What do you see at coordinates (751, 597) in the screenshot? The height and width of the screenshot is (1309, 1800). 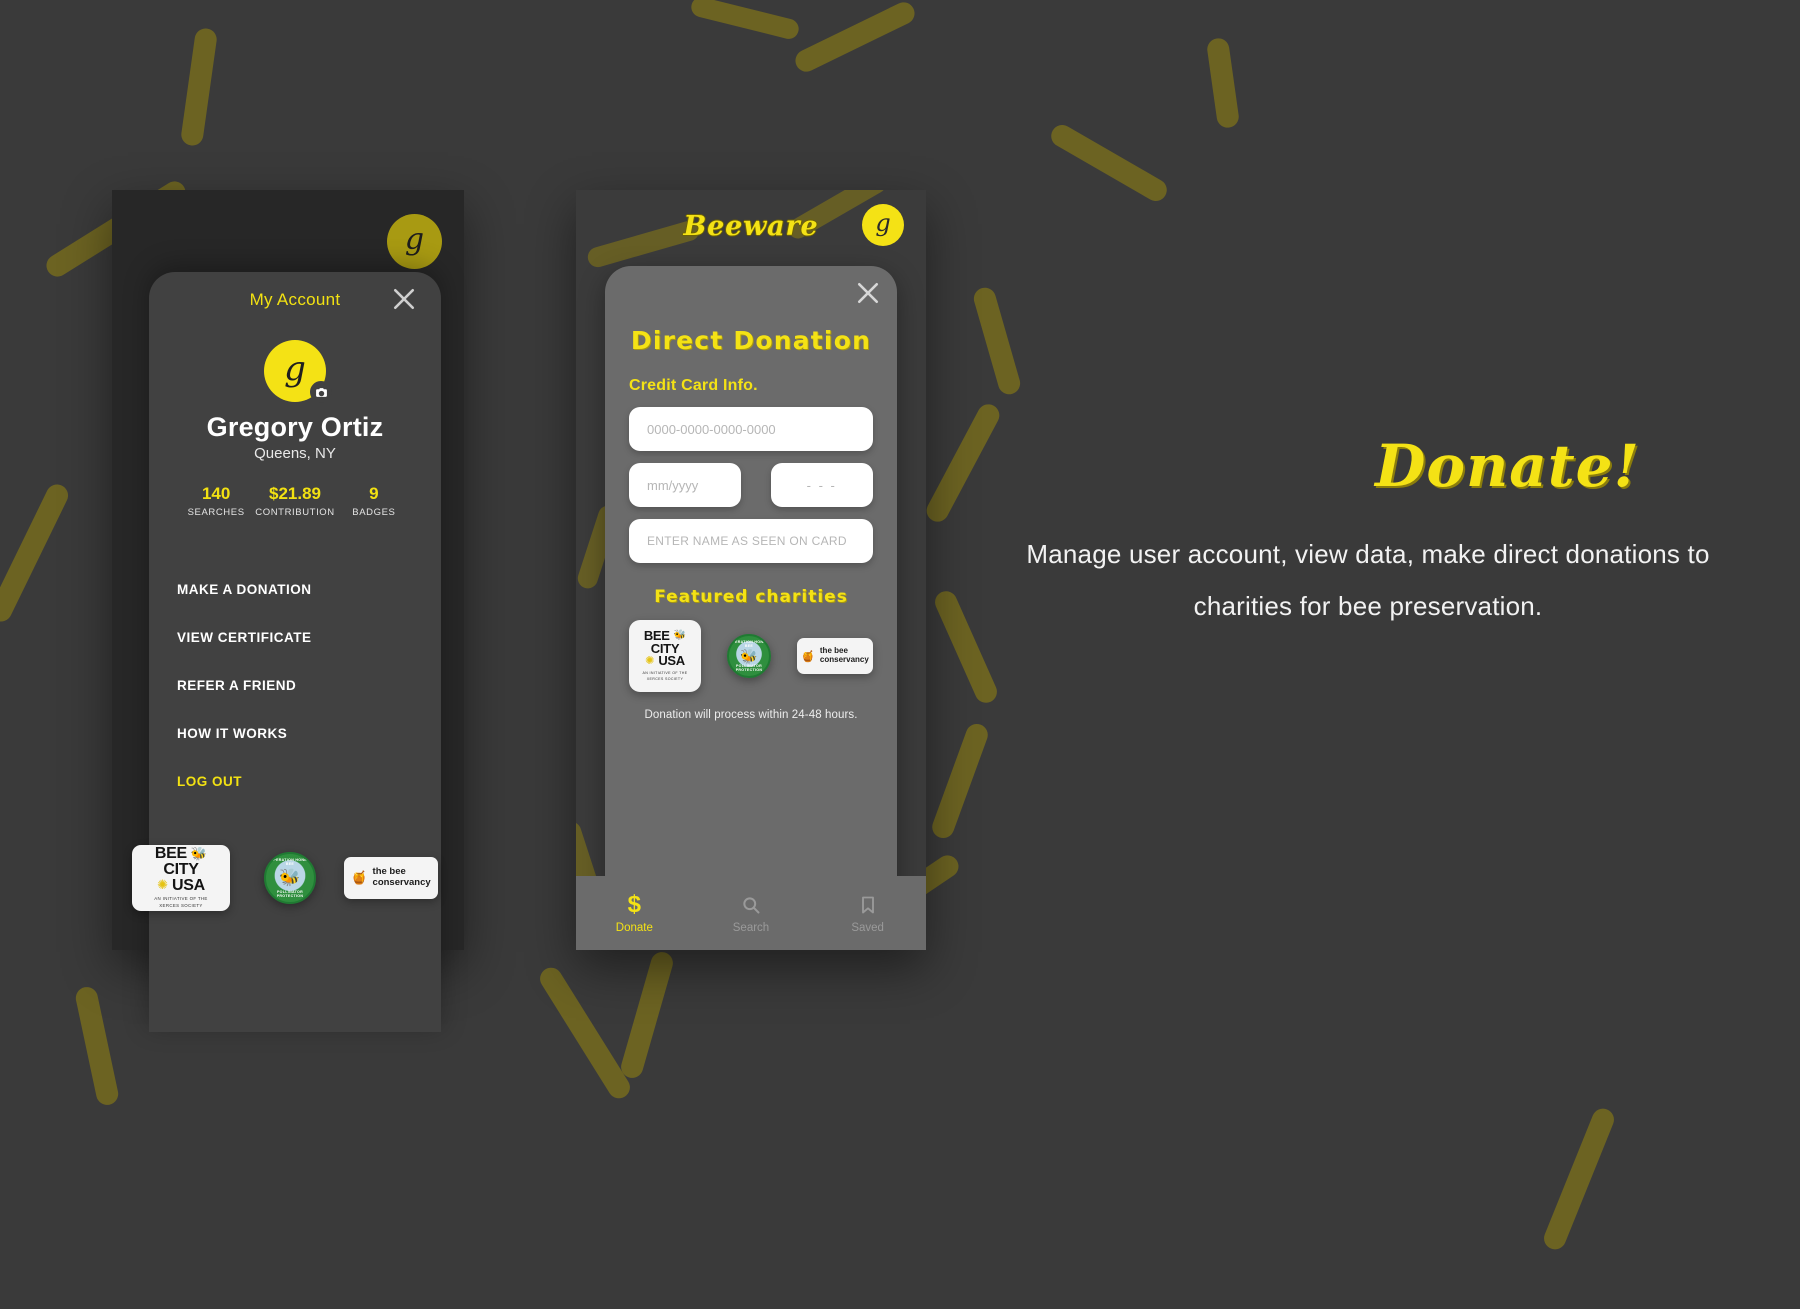 I see `featured-charities-title: Featured charities` at bounding box center [751, 597].